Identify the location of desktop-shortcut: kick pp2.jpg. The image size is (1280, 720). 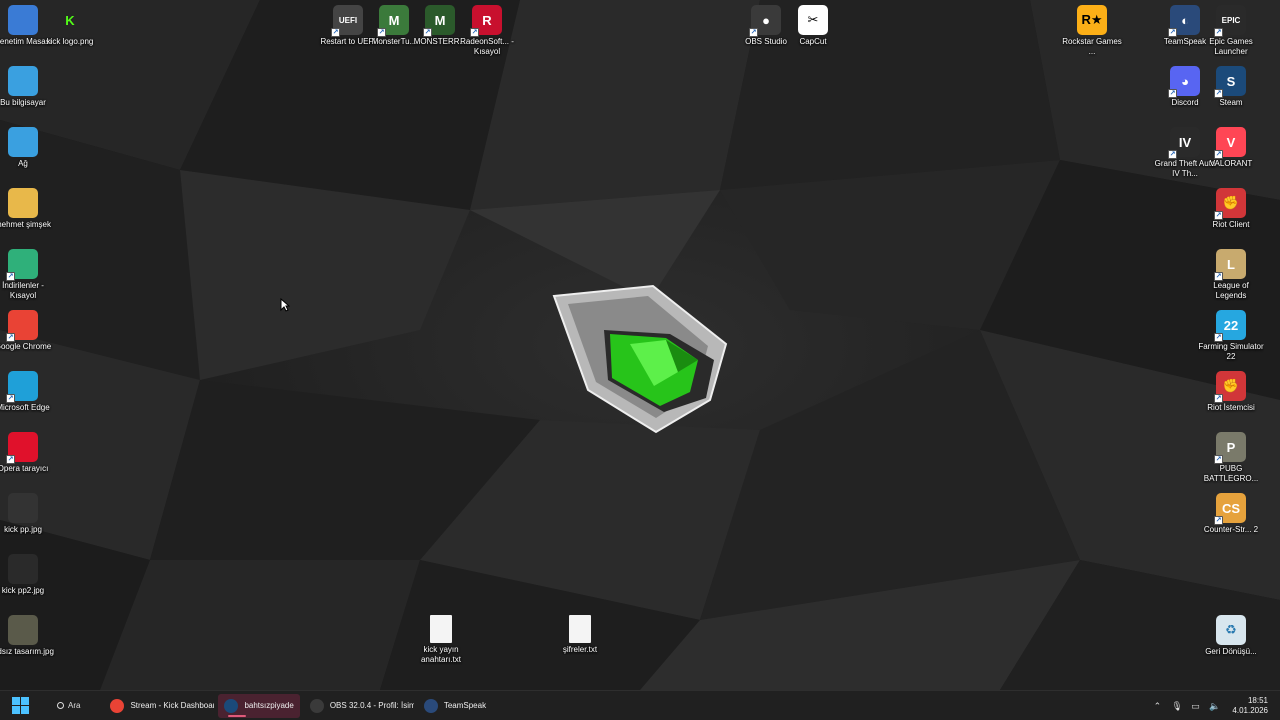
(28, 585).